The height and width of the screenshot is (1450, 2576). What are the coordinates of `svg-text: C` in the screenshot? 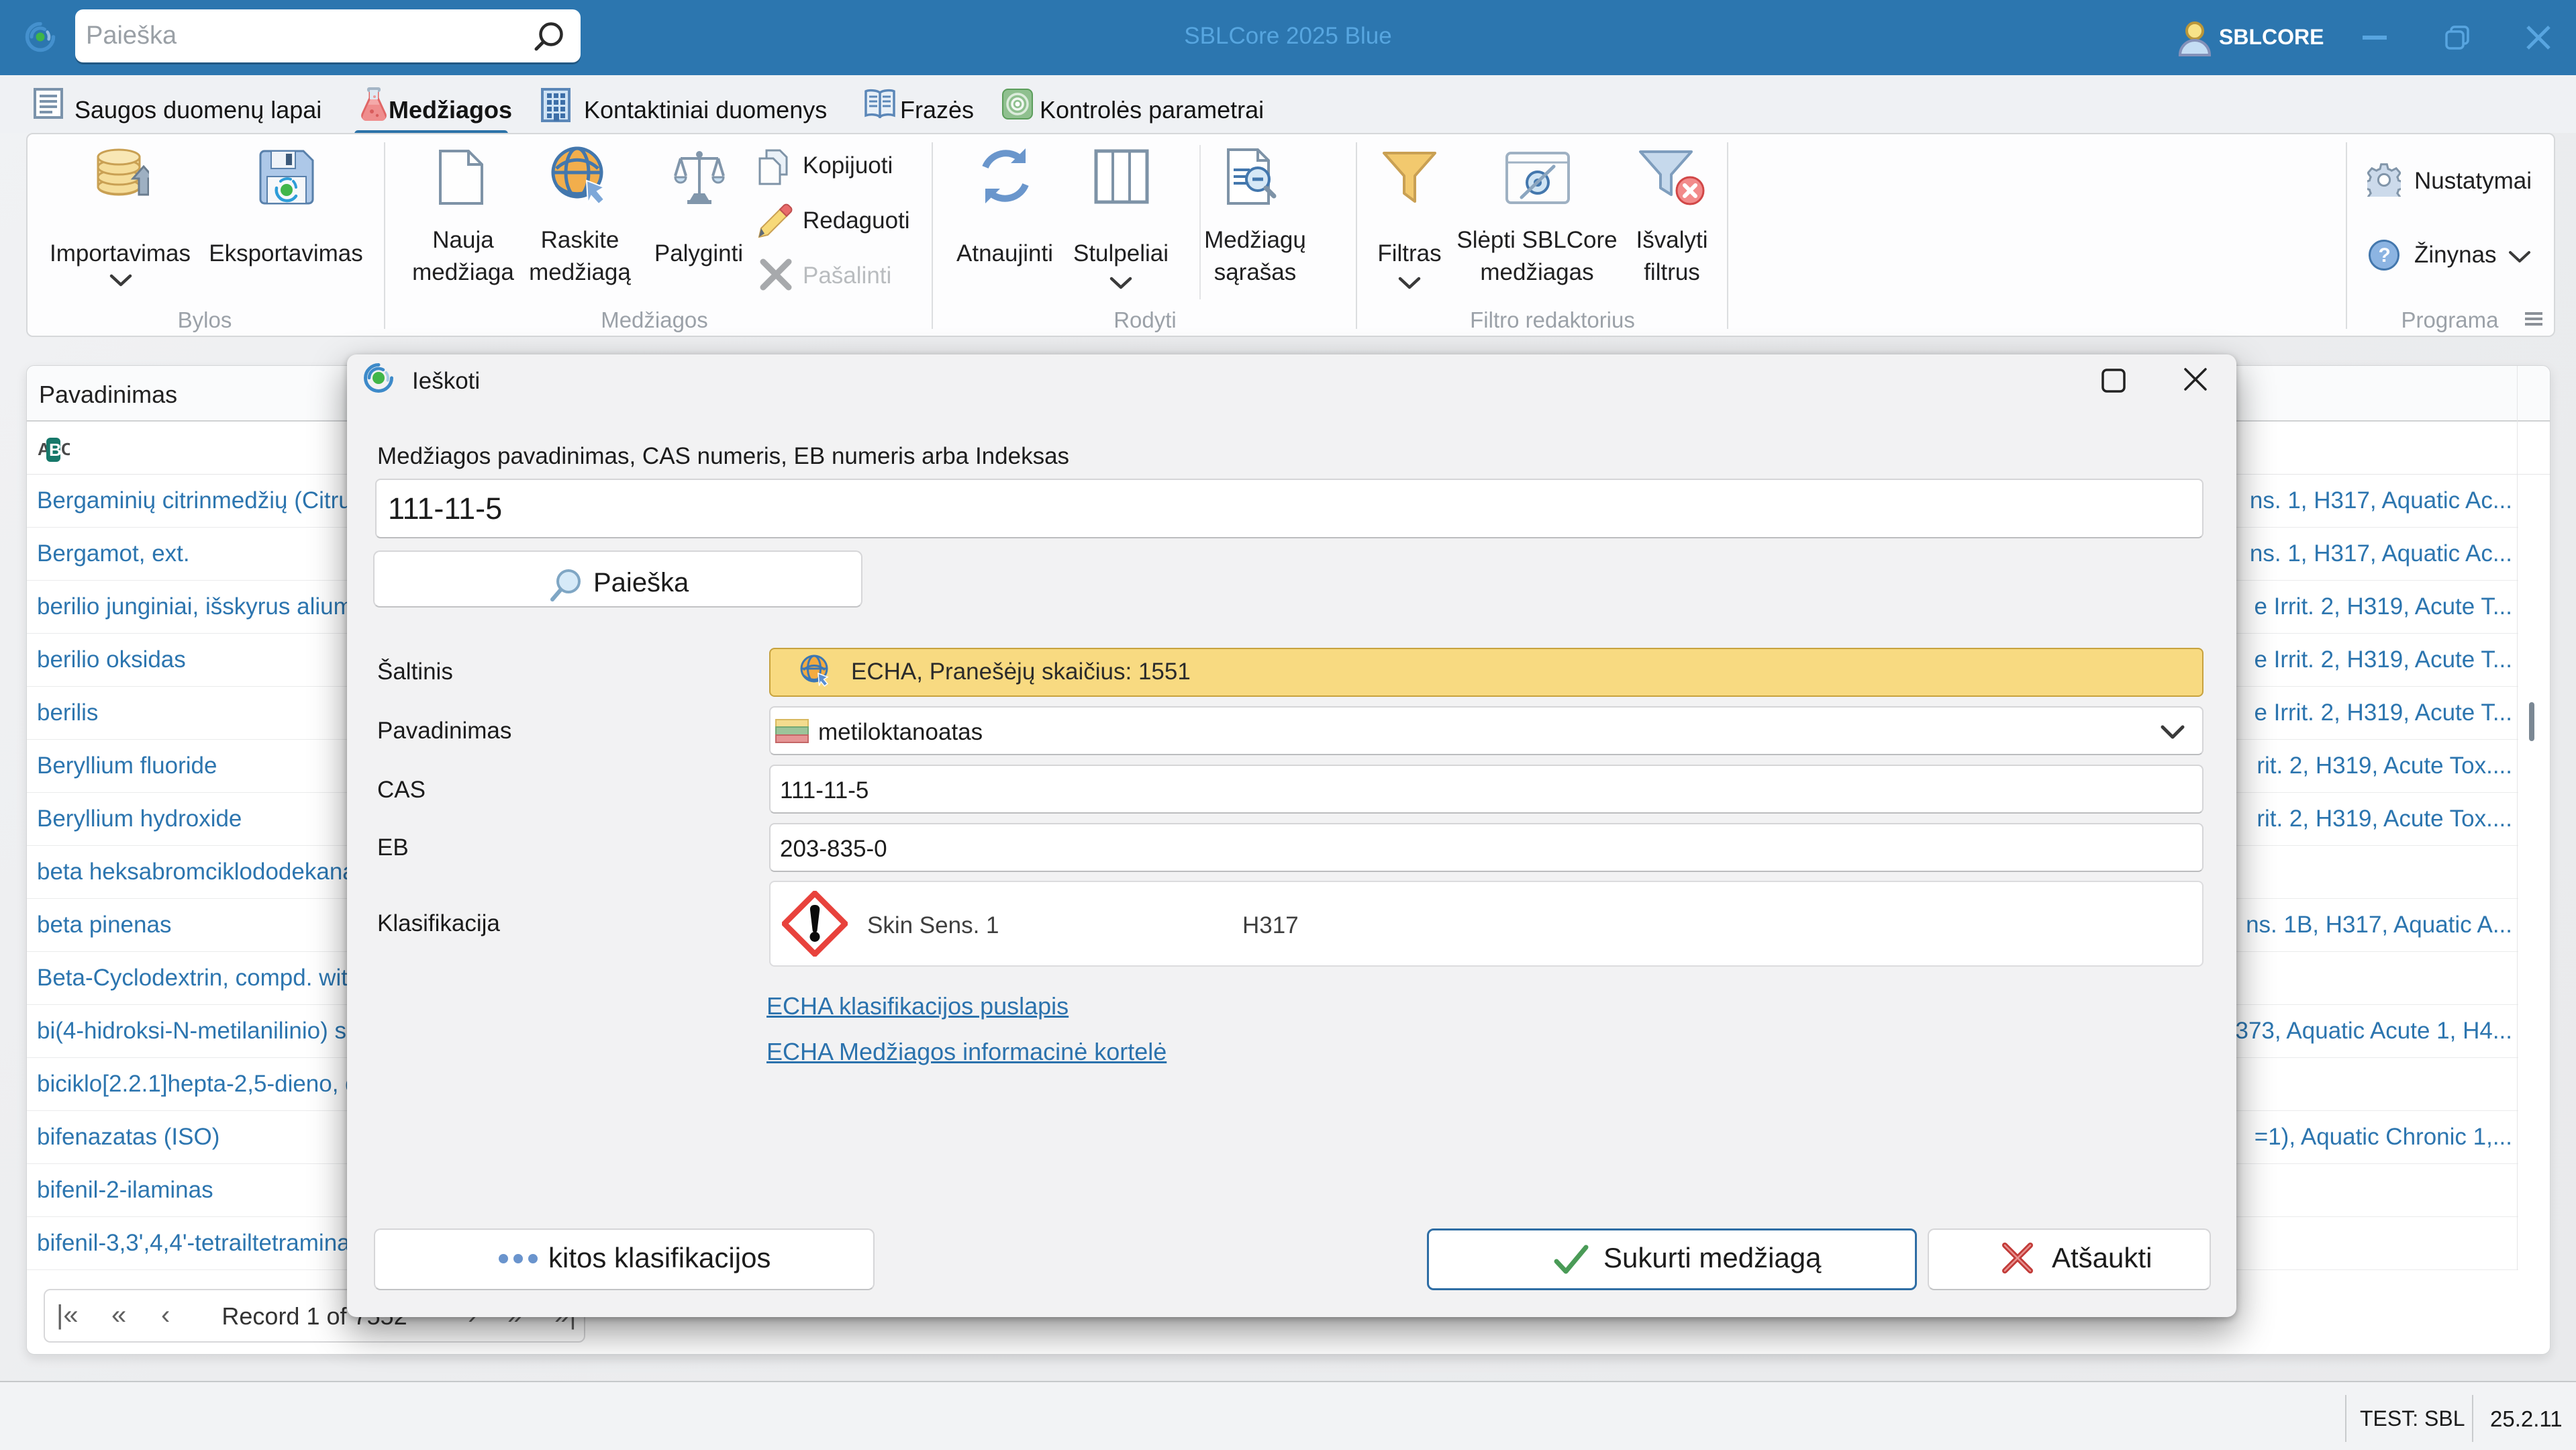 It's located at (65, 449).